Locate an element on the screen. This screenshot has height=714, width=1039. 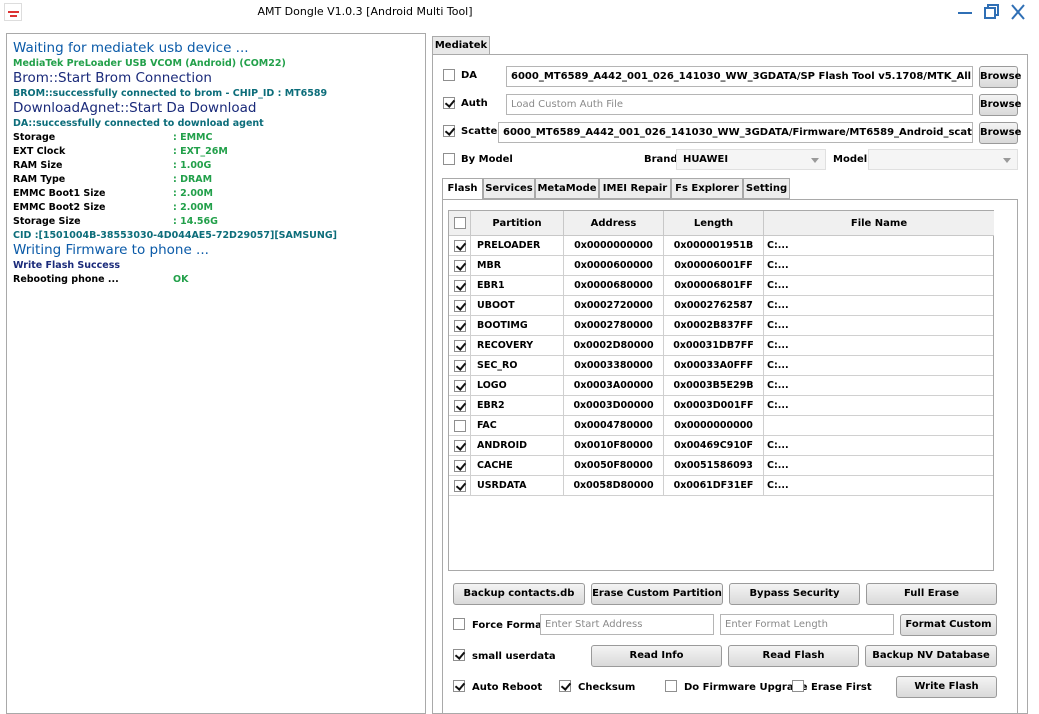
cell-address: 0x0003D00000 is located at coordinates (614, 406).